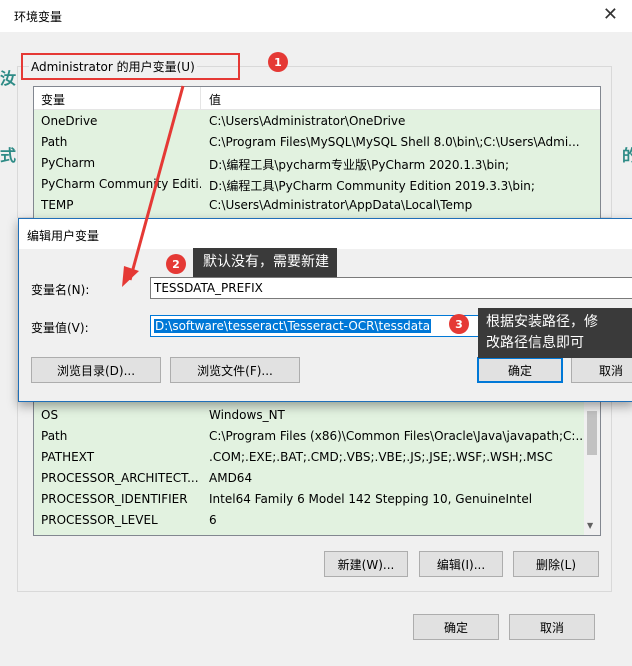 This screenshot has width=632, height=666. I want to click on tooltip-text: 改路径信息即可, so click(535, 343).